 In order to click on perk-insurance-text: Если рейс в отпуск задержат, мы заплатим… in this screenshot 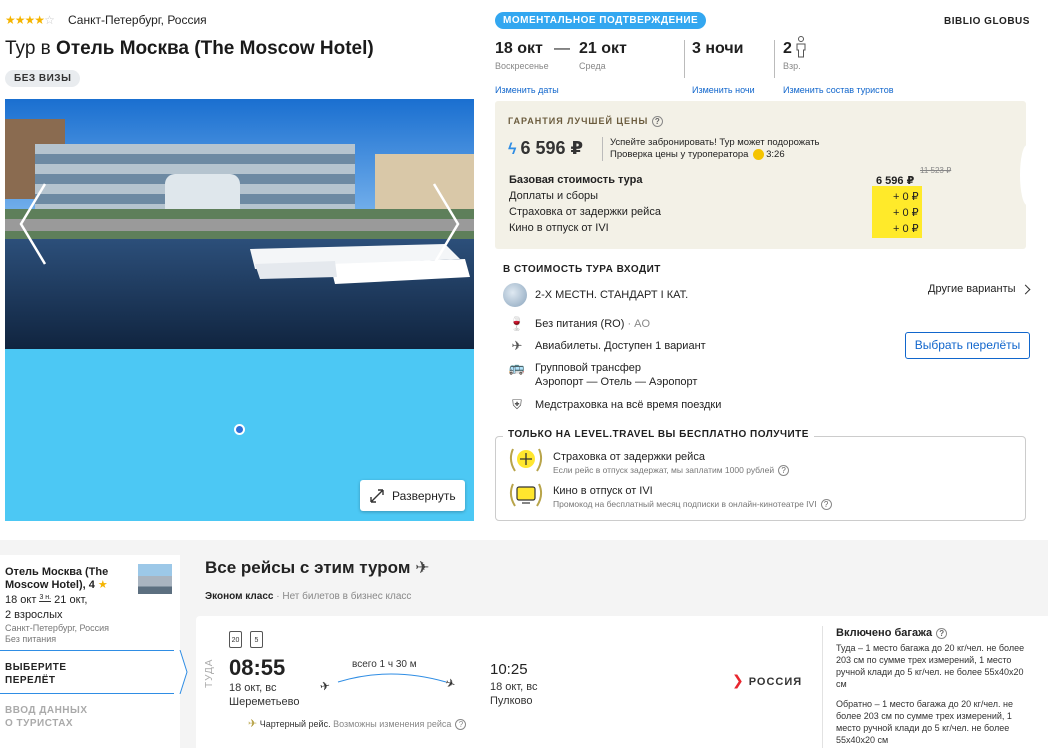, I will do `click(664, 470)`.